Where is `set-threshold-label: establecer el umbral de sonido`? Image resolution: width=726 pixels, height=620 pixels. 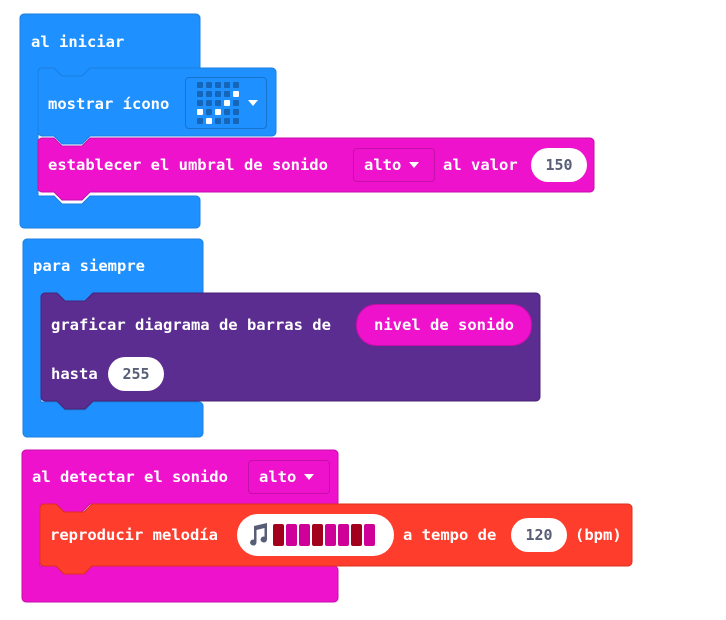
set-threshold-label: establecer el umbral de sonido is located at coordinates (188, 165).